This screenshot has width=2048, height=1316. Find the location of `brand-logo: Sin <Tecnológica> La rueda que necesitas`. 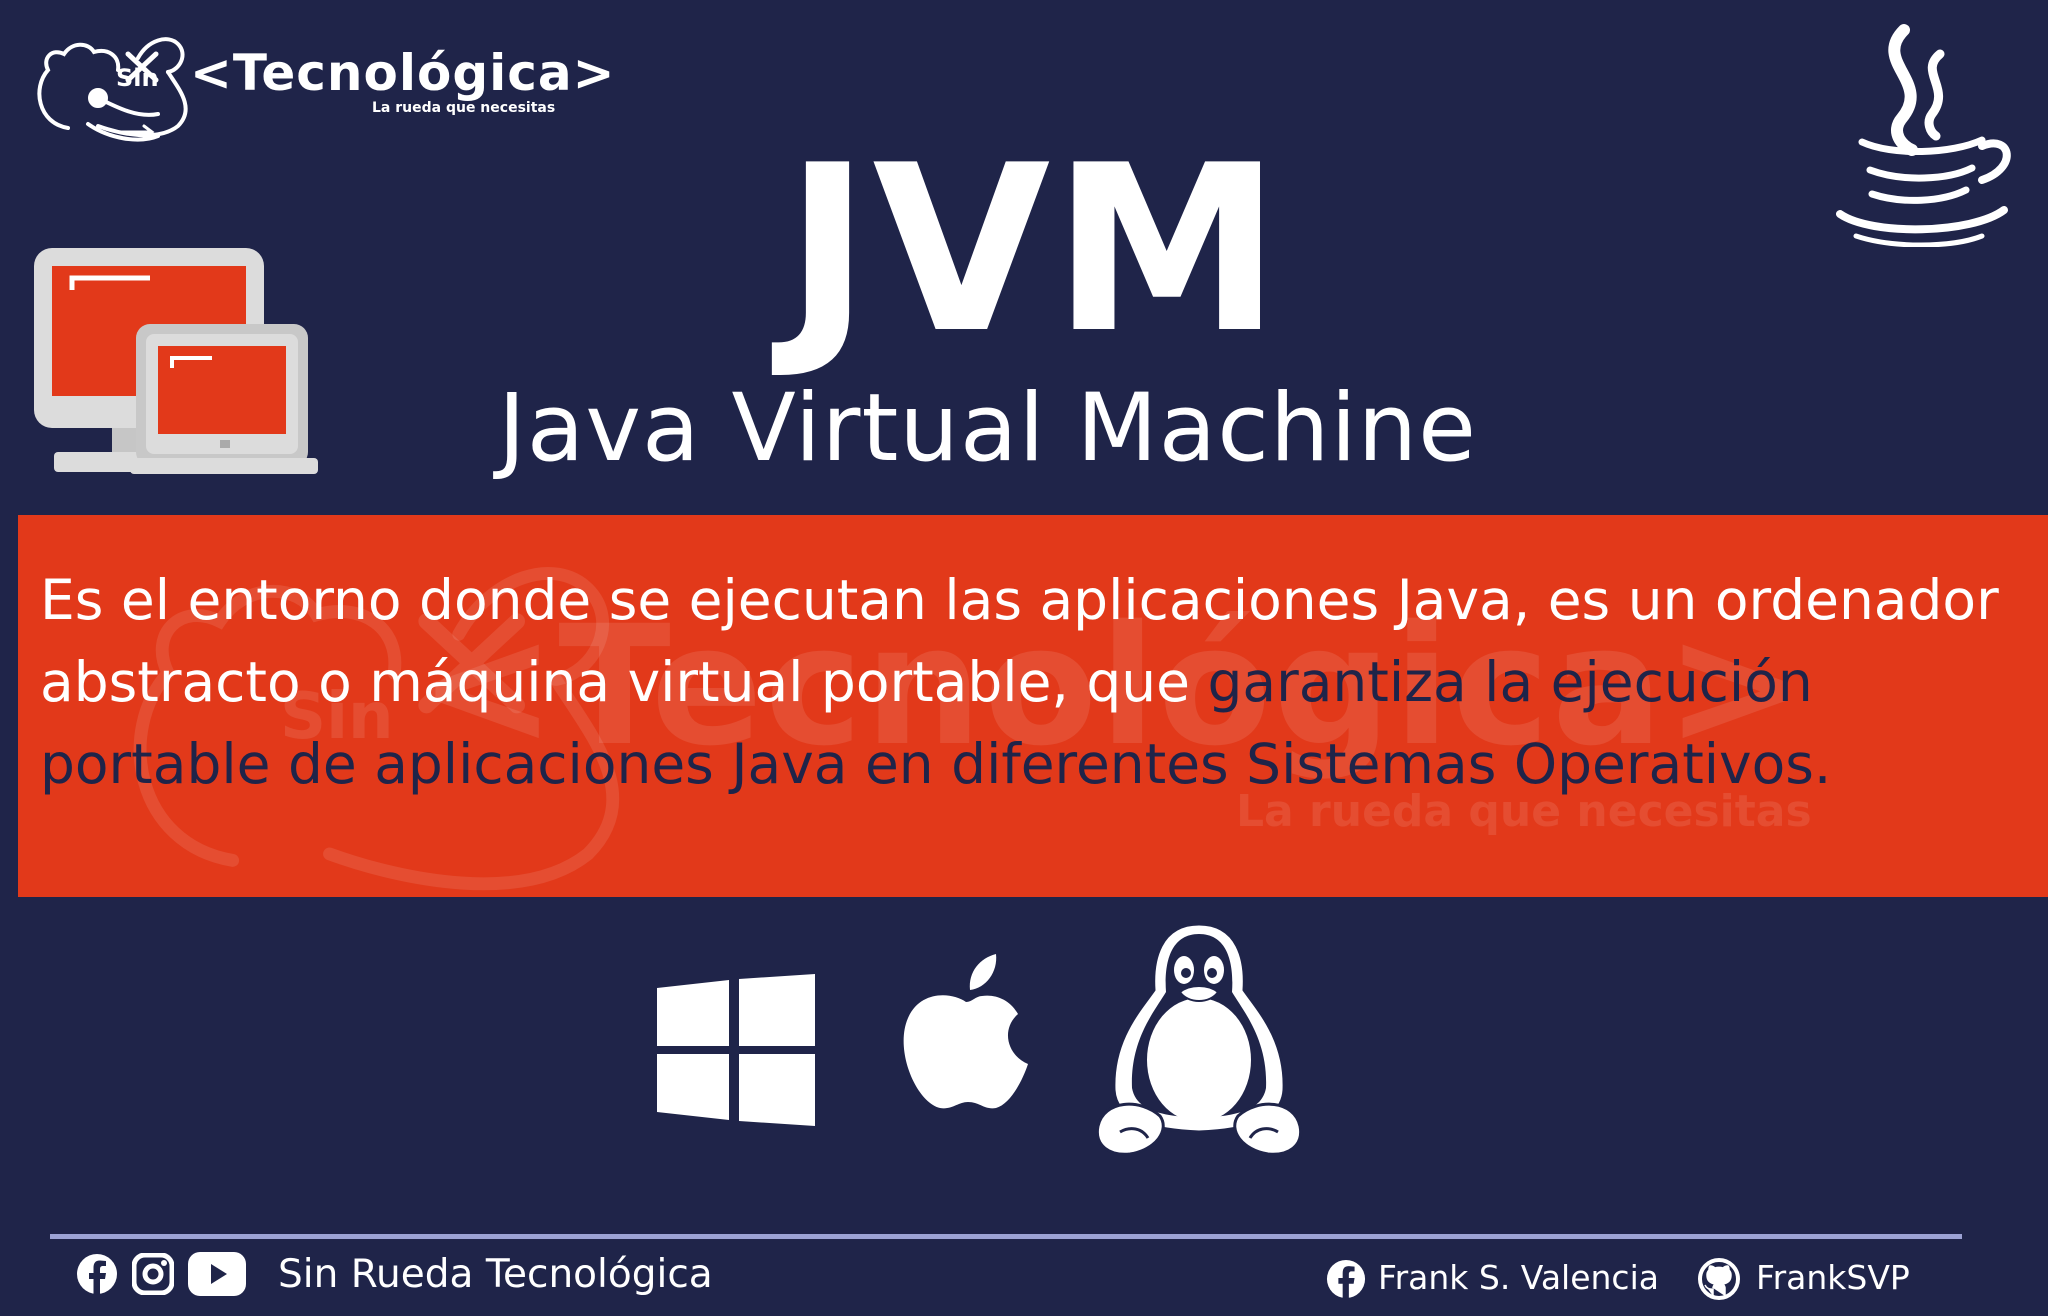

brand-logo: Sin <Tecnológica> La rueda que necesitas is located at coordinates (321, 83).